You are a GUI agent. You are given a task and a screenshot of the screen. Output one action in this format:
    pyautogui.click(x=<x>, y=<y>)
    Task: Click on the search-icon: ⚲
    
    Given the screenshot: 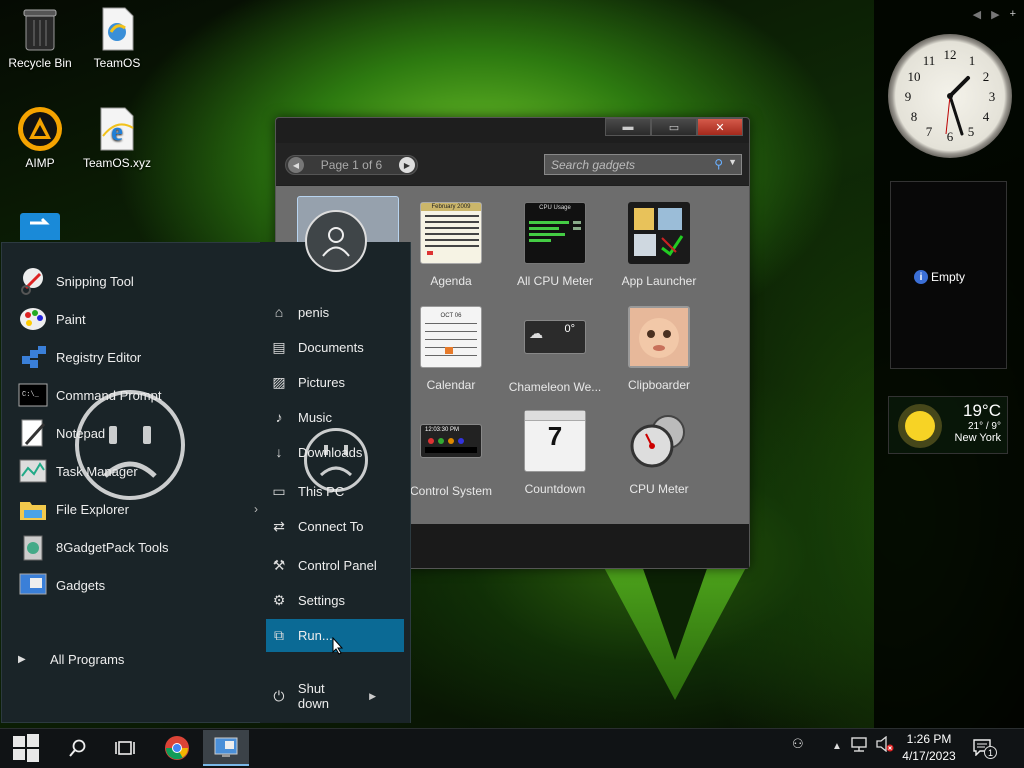 What is the action you would take?
    pyautogui.click(x=718, y=164)
    